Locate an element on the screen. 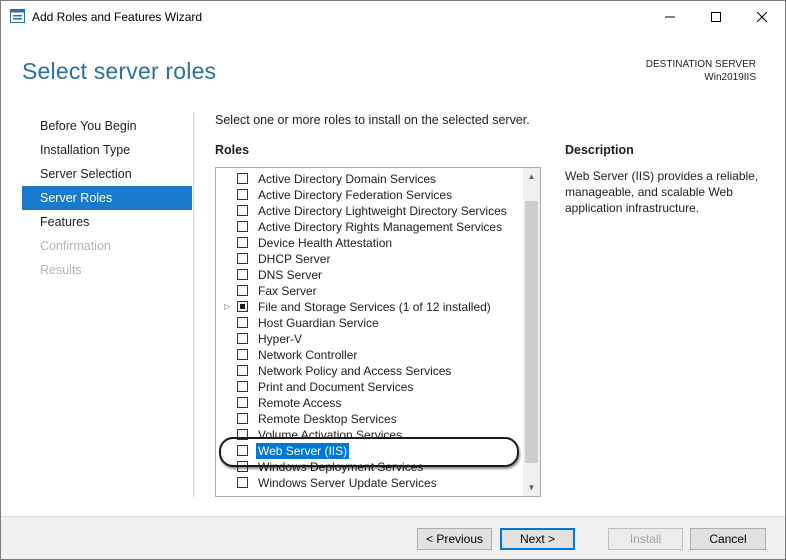  role-row: Active Directory Federation Services is located at coordinates (368, 195).